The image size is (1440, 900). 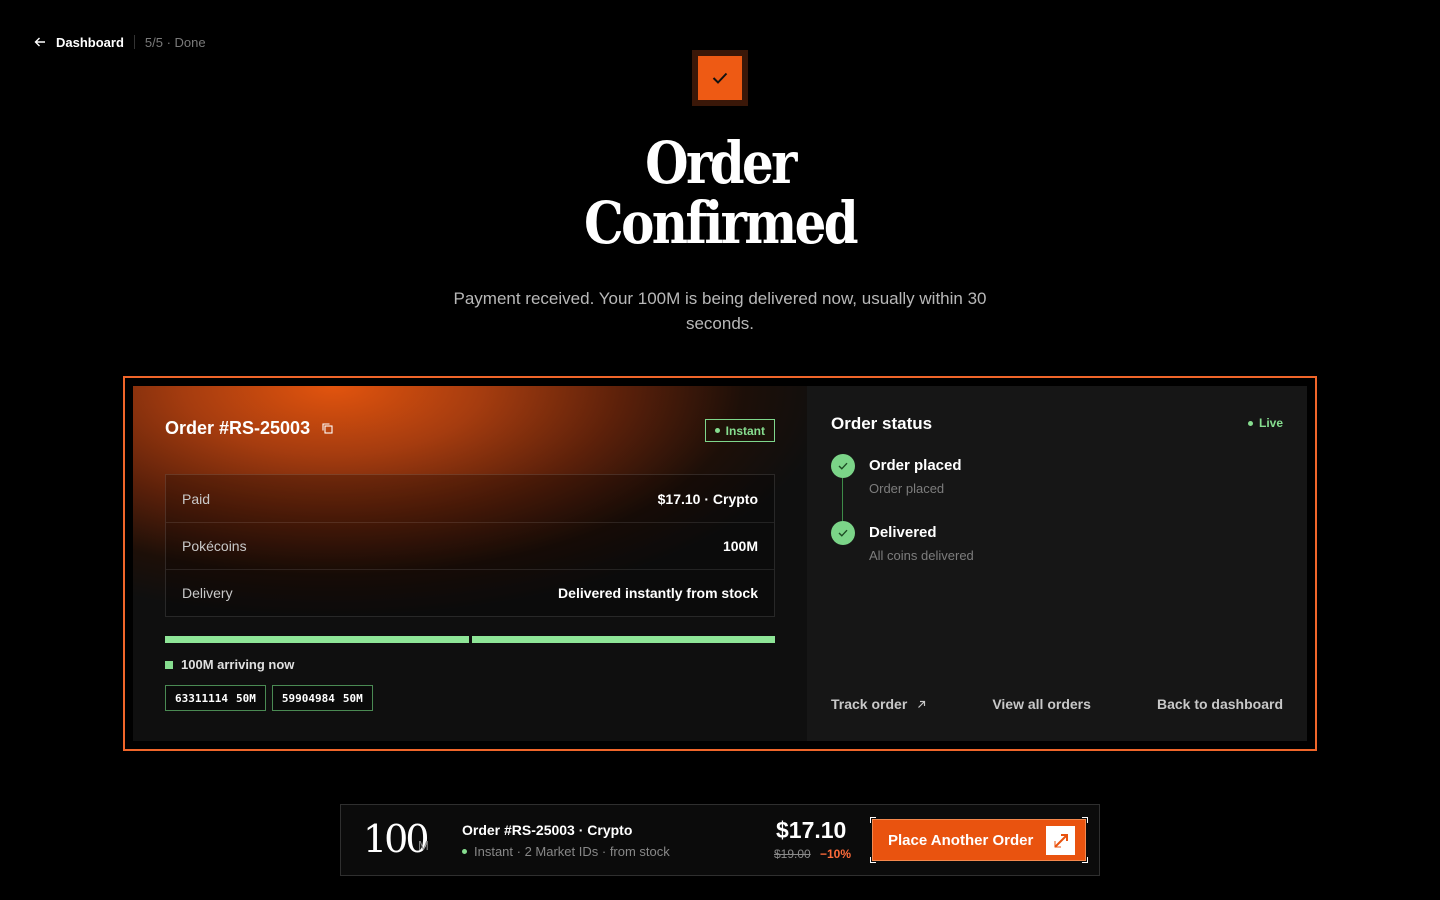 What do you see at coordinates (921, 704) in the screenshot?
I see `arrow-up-right-icon` at bounding box center [921, 704].